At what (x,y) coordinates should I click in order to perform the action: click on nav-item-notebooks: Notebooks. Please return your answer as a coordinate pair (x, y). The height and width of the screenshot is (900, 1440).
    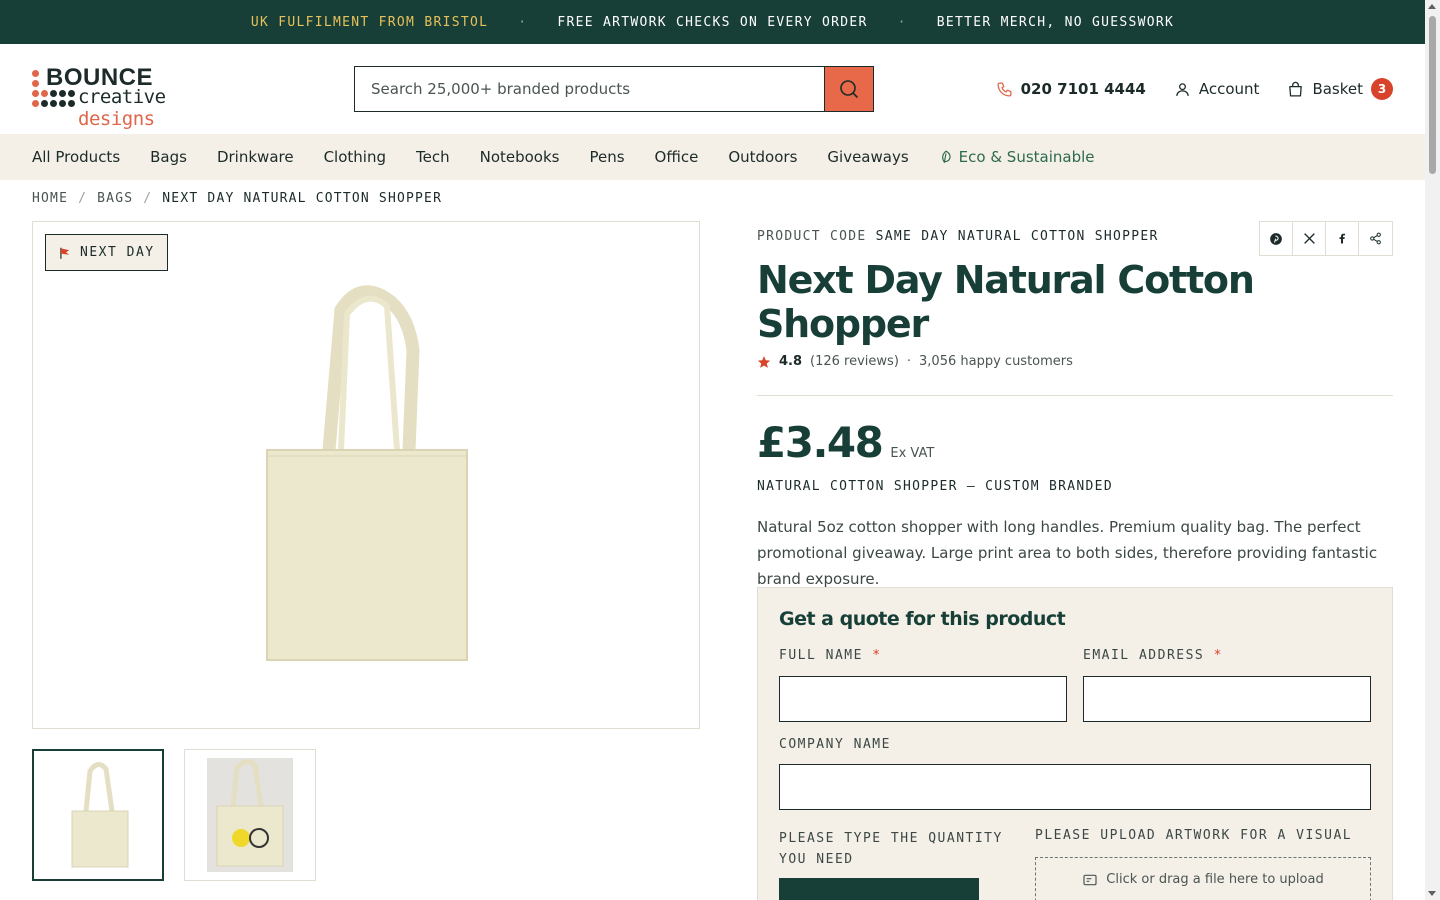
    Looking at the image, I should click on (520, 157).